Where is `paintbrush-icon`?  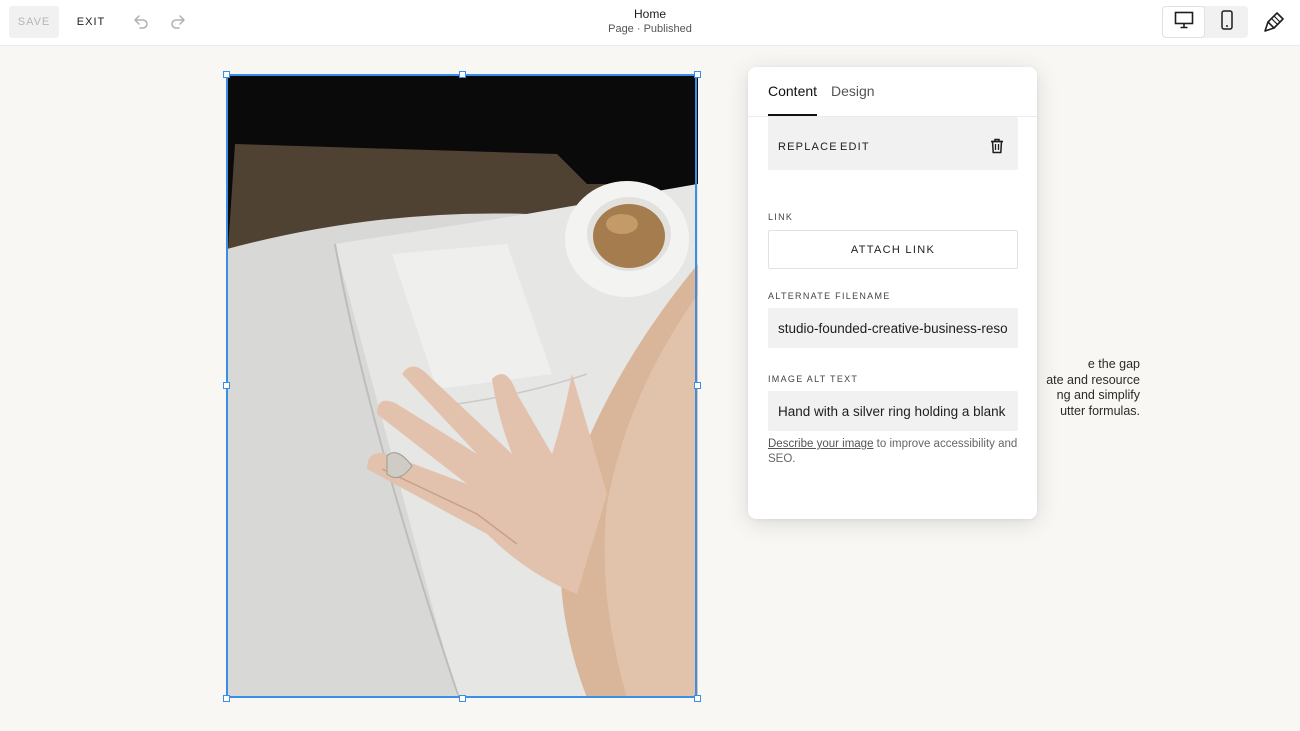 paintbrush-icon is located at coordinates (1274, 22).